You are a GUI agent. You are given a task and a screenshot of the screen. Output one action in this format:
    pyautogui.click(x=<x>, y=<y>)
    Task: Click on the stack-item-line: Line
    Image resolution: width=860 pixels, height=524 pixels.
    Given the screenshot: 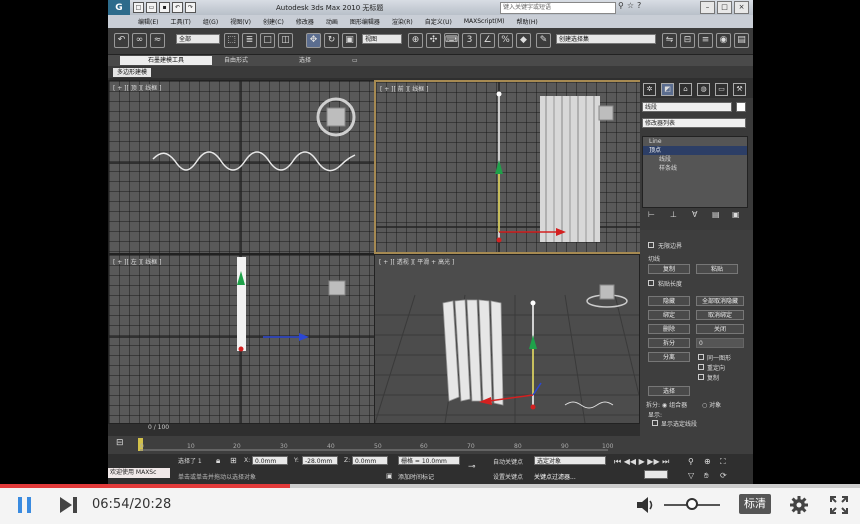 What is the action you would take?
    pyautogui.click(x=695, y=141)
    